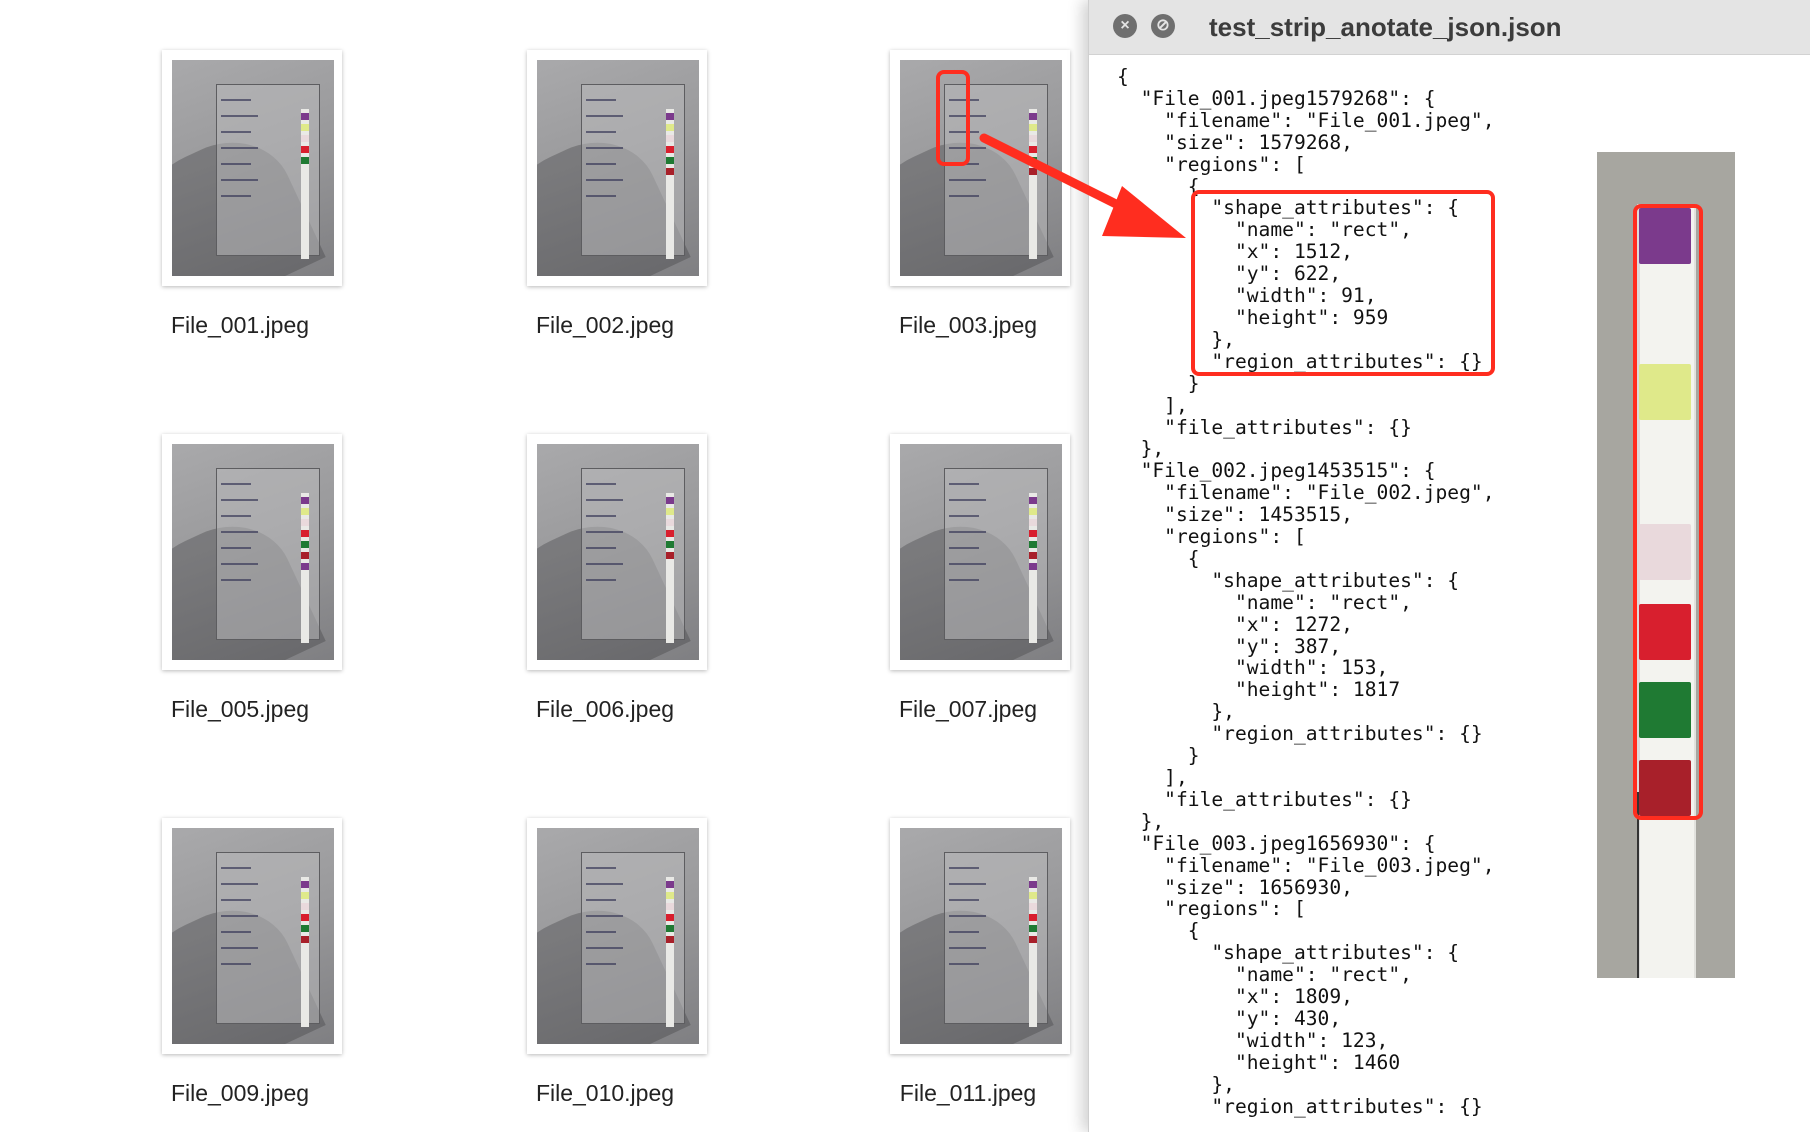  I want to click on file-name: File_006.jpeg, so click(605, 709).